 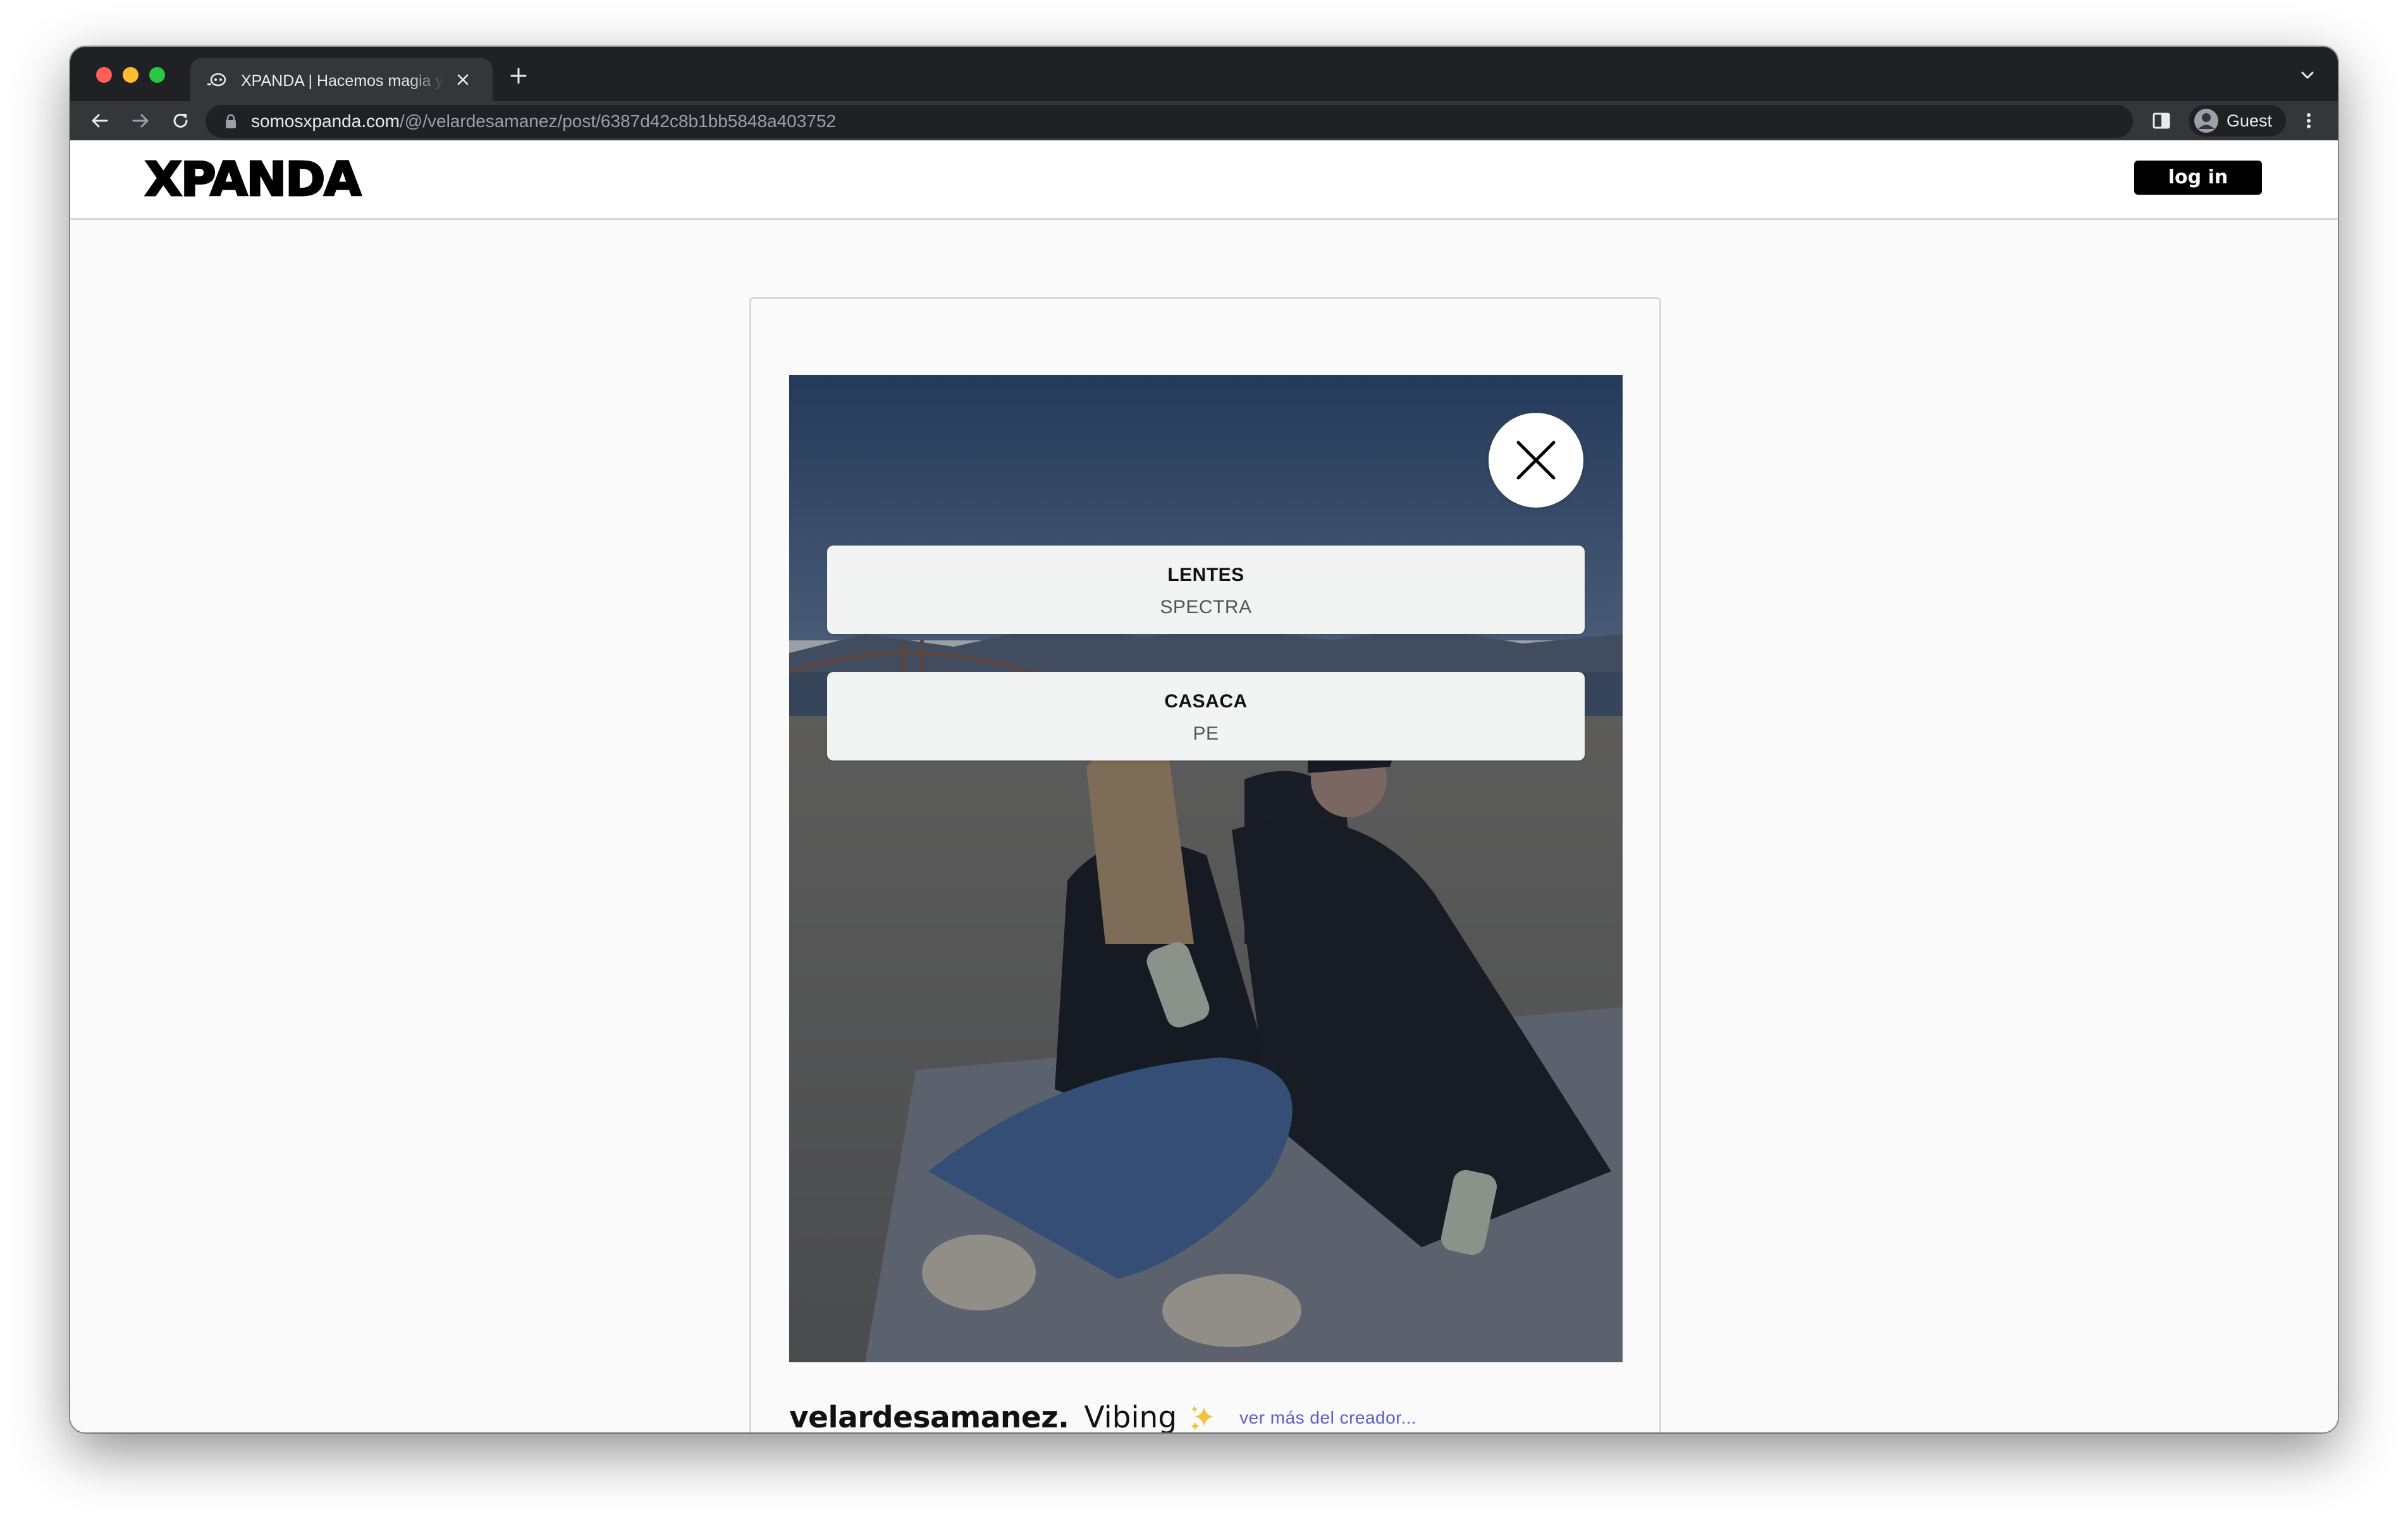 I want to click on close-icon, so click(x=1536, y=460).